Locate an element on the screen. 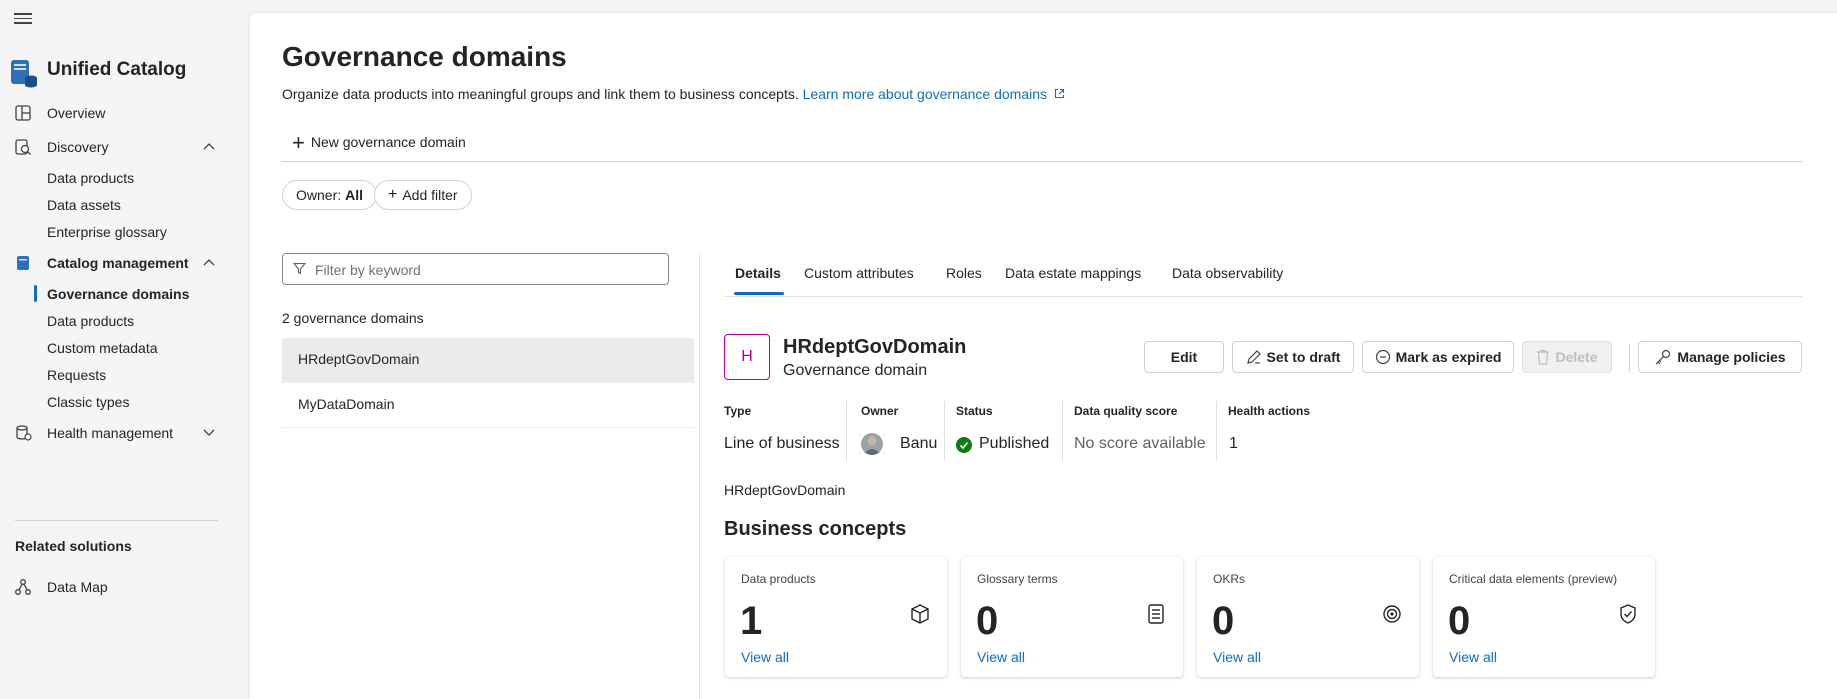 This screenshot has height=699, width=1837. menu-icon is located at coordinates (24, 19).